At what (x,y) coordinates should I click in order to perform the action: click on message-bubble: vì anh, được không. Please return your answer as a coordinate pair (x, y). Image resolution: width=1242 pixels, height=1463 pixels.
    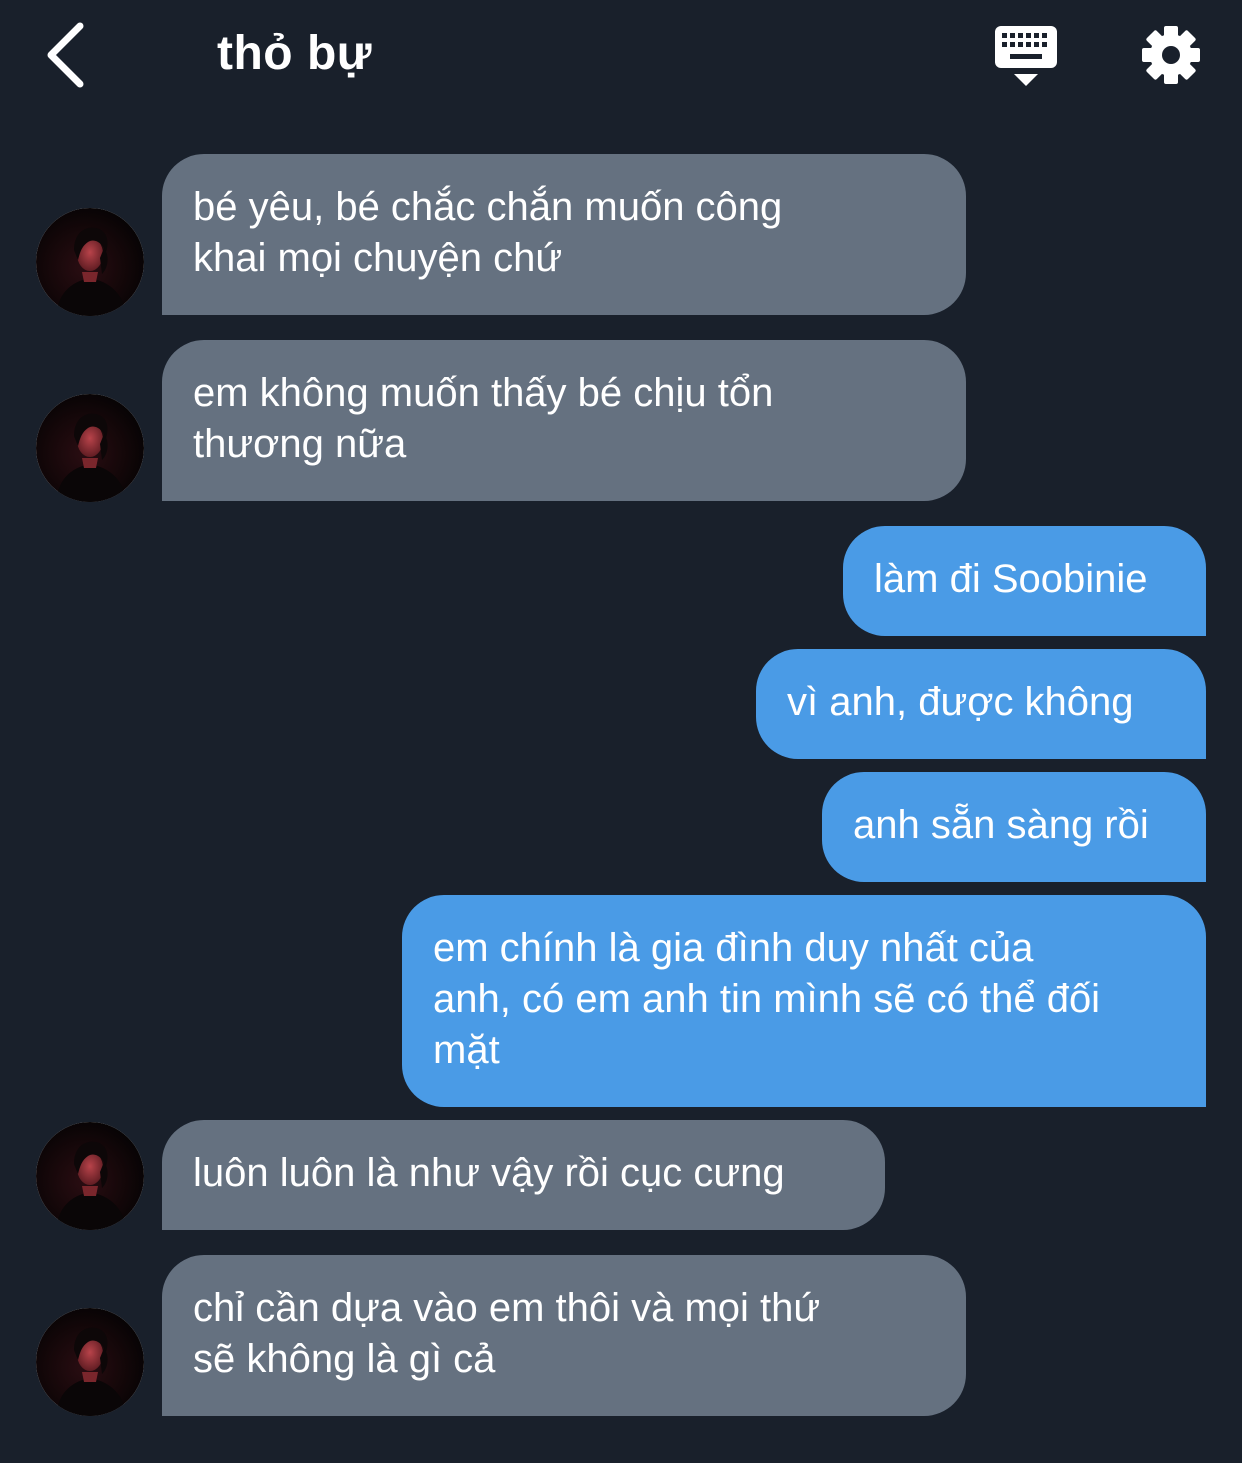
    Looking at the image, I should click on (981, 704).